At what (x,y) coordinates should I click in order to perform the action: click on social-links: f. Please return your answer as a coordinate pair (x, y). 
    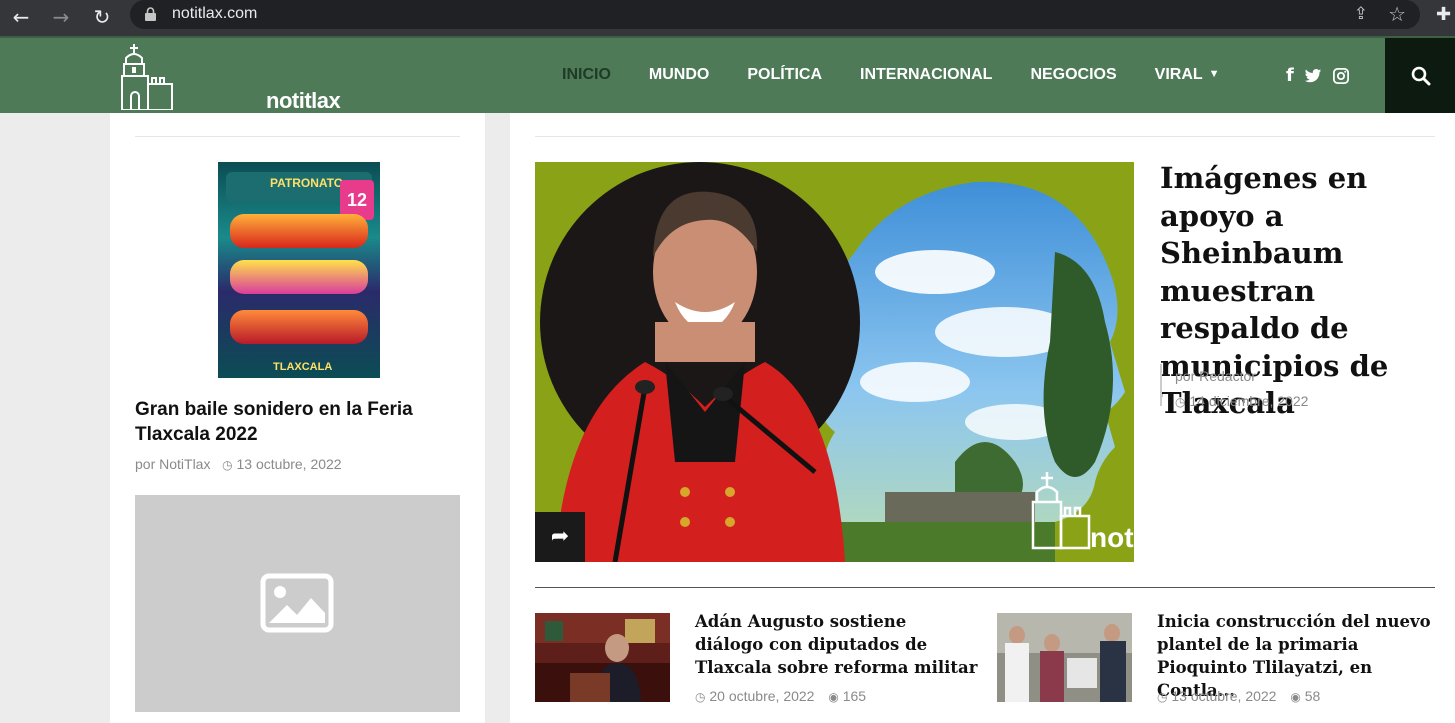
    Looking at the image, I should click on (1318, 75).